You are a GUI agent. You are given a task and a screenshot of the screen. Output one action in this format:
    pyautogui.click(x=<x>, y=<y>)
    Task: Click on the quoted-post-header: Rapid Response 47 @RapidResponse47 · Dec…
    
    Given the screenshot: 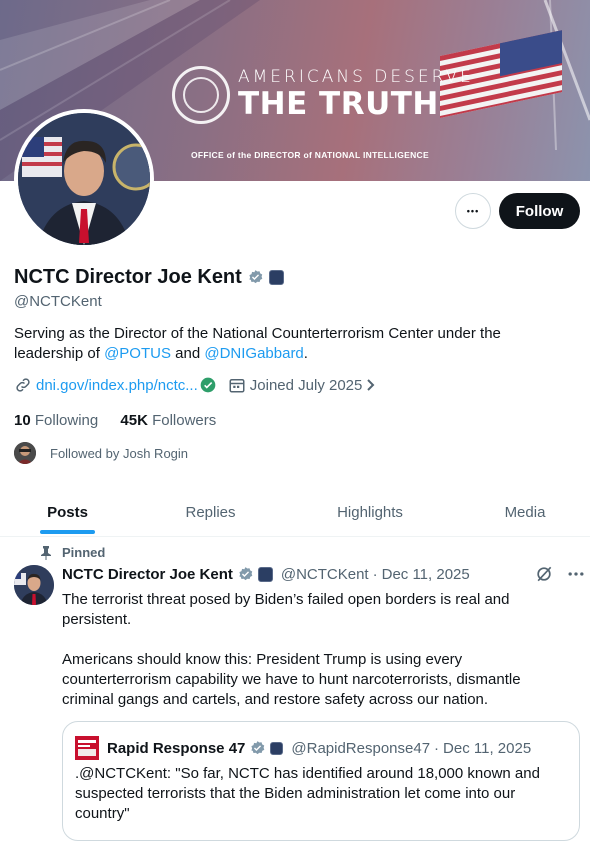 What is the action you would take?
    pyautogui.click(x=303, y=748)
    